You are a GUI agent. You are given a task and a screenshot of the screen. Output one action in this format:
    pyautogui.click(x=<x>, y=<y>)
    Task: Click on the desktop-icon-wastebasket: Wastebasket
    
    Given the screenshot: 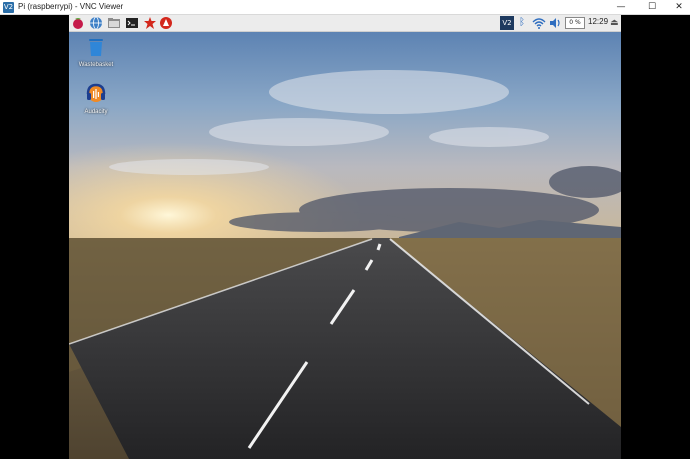 What is the action you would take?
    pyautogui.click(x=96, y=52)
    